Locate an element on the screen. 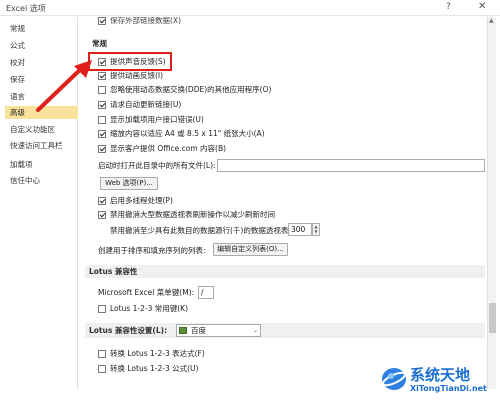  nav-item-addins: 加载项 is located at coordinates (41, 164).